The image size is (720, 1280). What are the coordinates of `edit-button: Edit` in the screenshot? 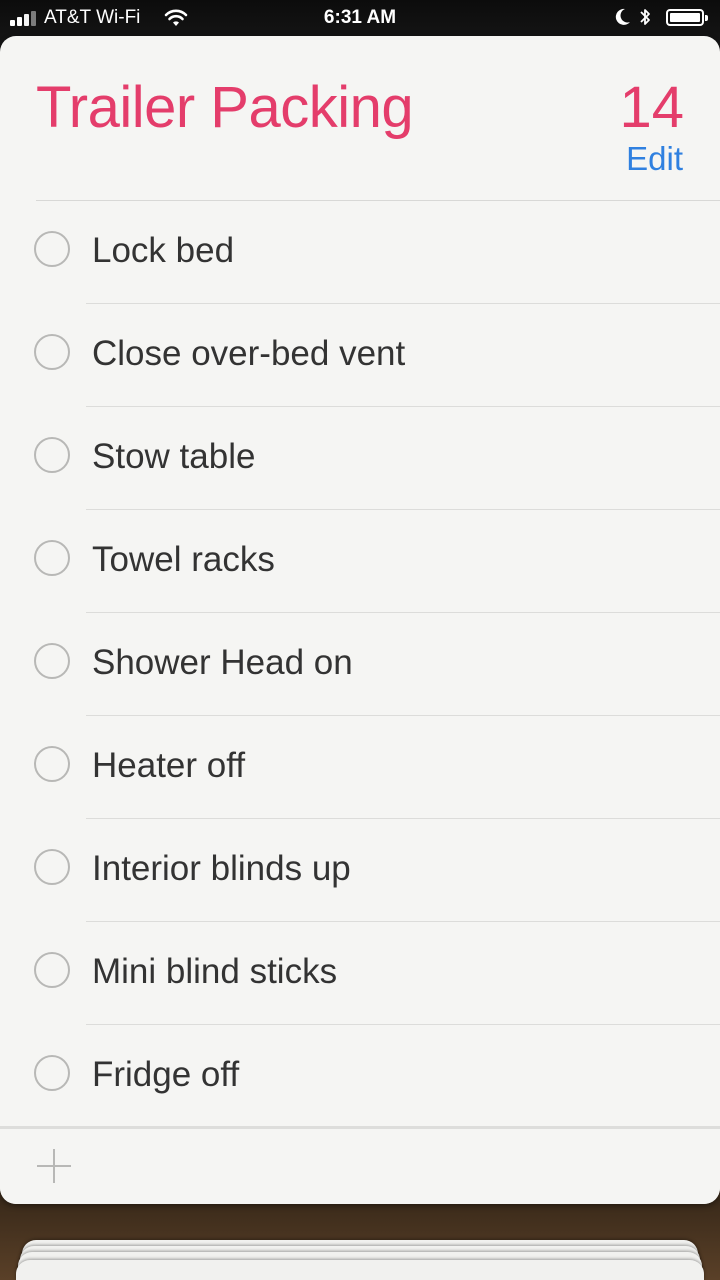 It's located at (654, 159).